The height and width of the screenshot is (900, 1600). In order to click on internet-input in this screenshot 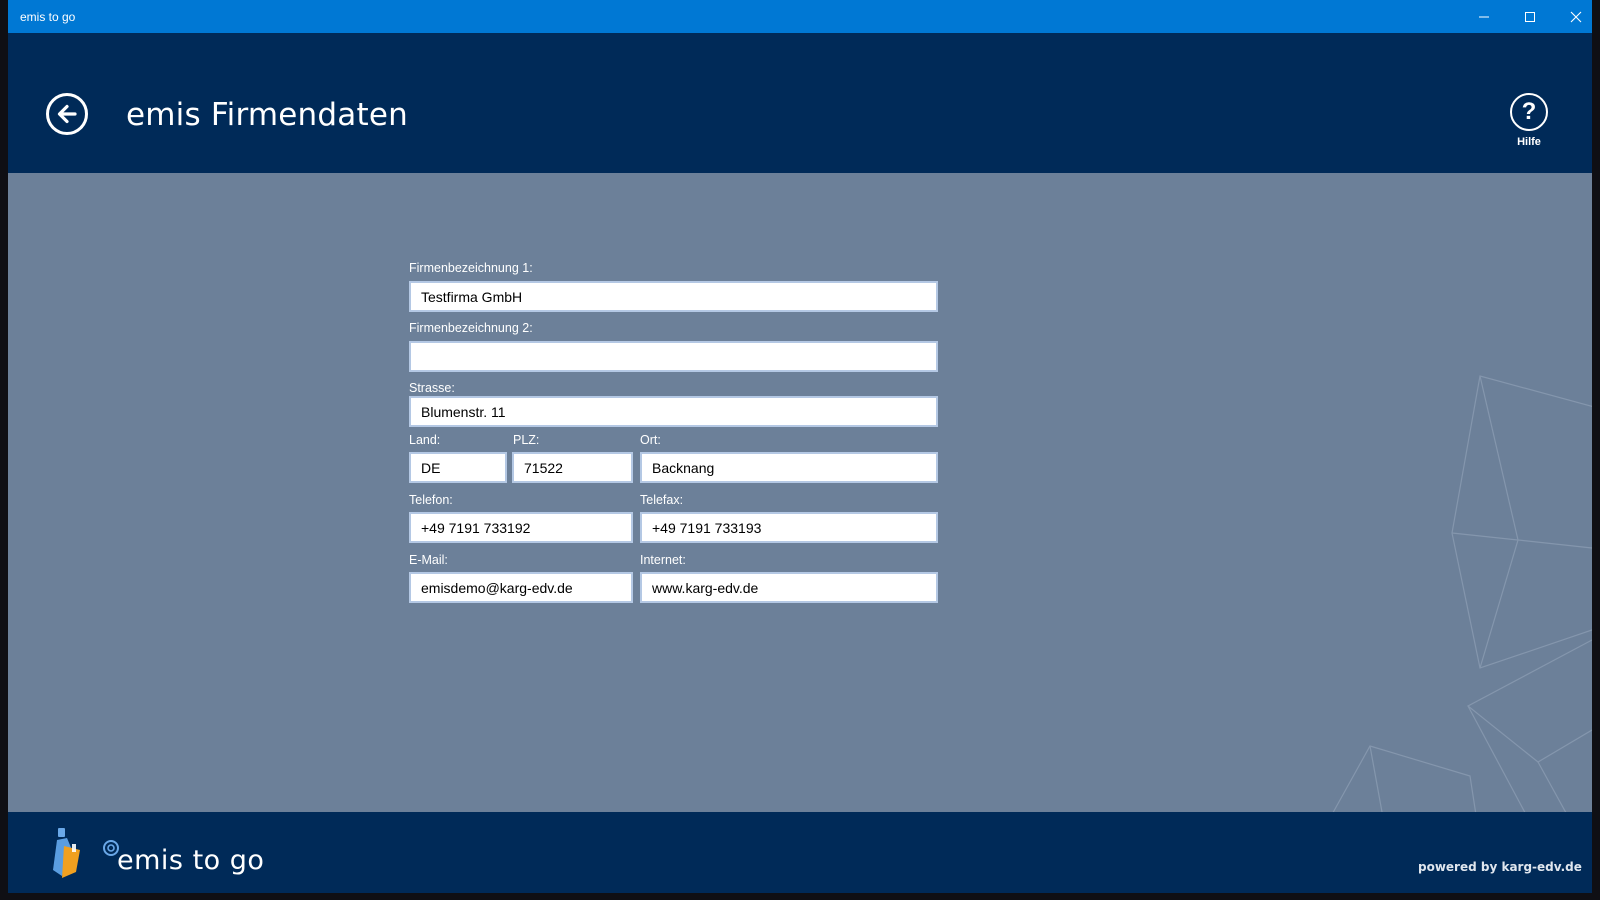, I will do `click(789, 587)`.